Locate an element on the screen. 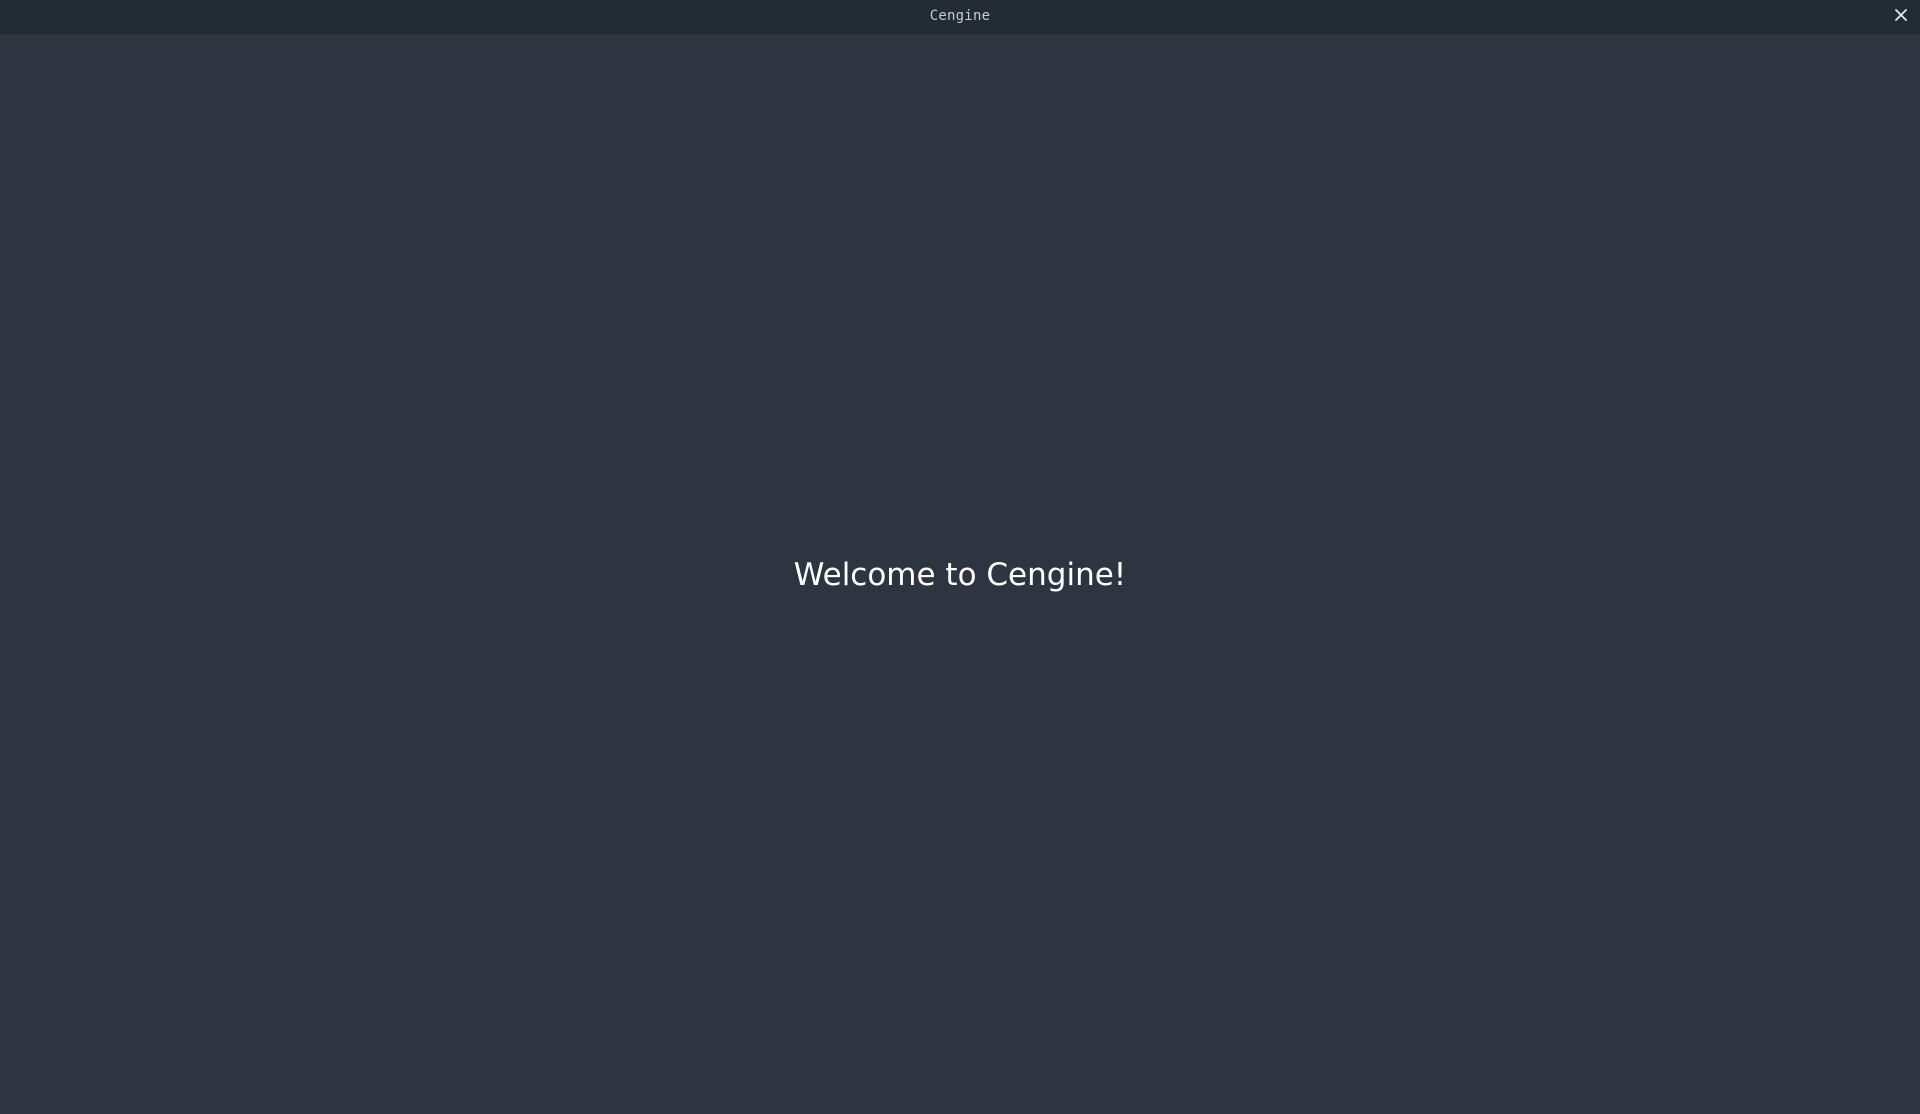 The width and height of the screenshot is (1920, 1114). close-button is located at coordinates (1901, 17).